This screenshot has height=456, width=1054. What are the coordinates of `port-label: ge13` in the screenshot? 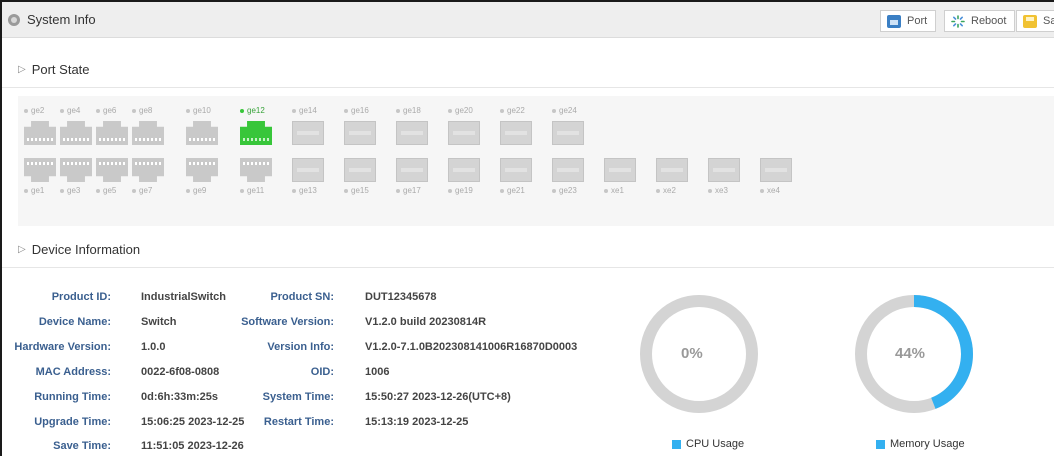 It's located at (304, 190).